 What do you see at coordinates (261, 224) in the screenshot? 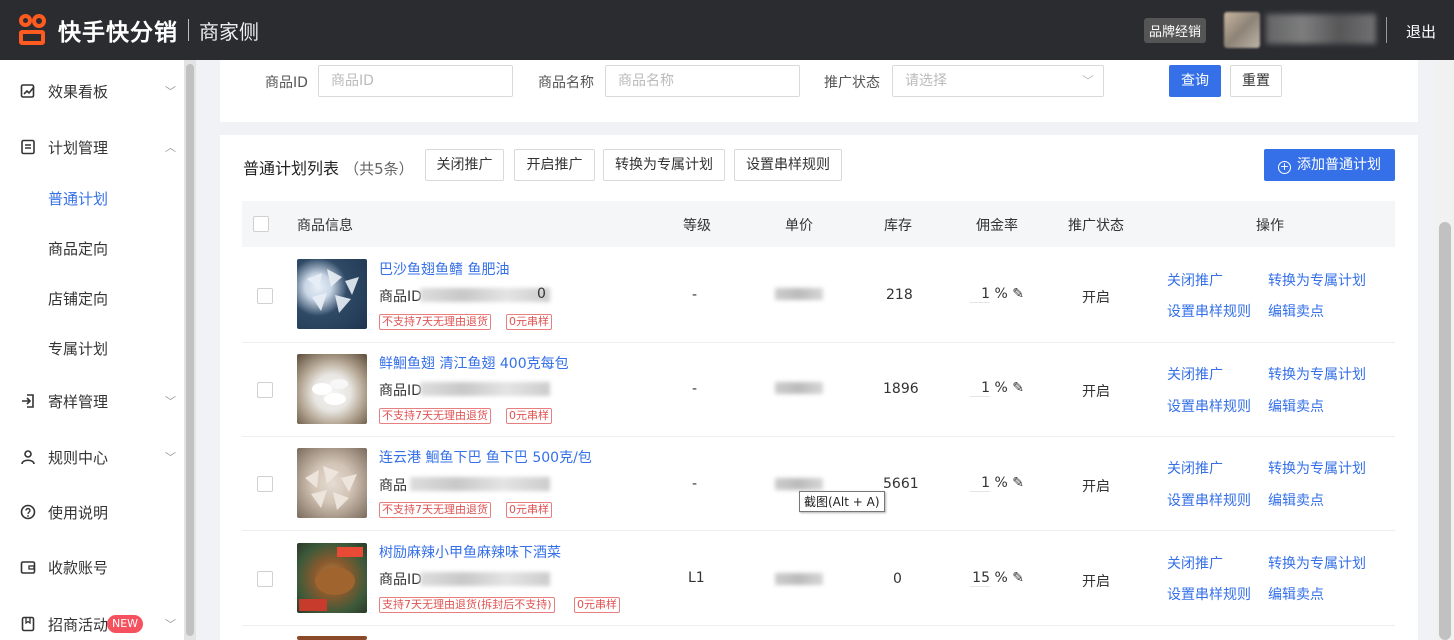
I see `select-all-checkbox` at bounding box center [261, 224].